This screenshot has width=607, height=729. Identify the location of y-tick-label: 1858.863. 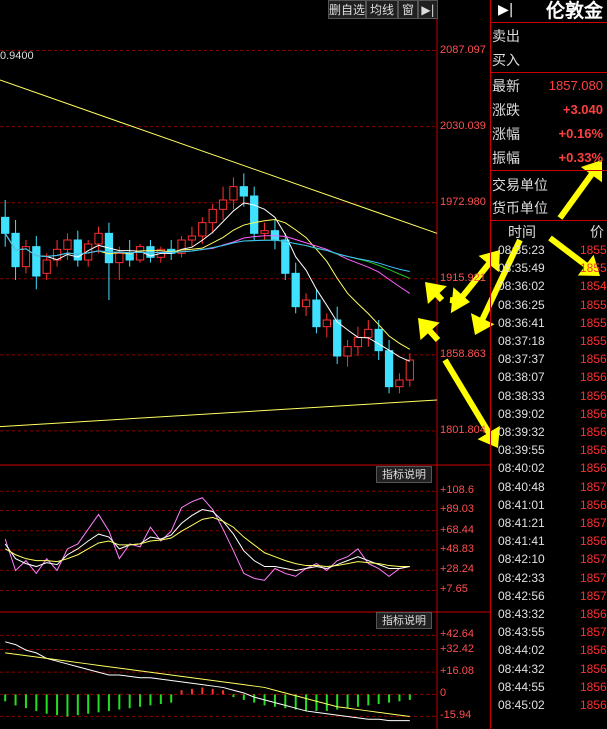
(463, 353).